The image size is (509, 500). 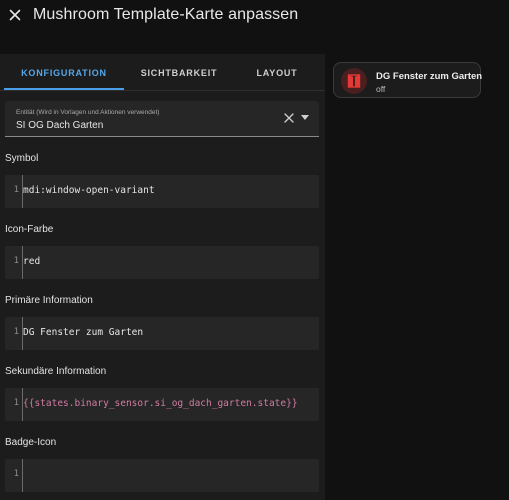 What do you see at coordinates (32, 261) in the screenshot?
I see `icon-color-code: red` at bounding box center [32, 261].